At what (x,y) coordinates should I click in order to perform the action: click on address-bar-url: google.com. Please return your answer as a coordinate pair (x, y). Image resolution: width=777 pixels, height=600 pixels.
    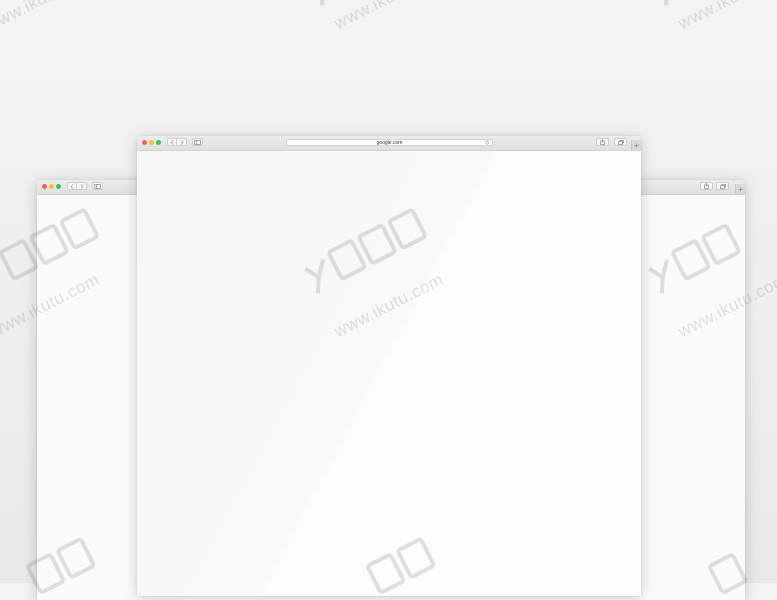
    Looking at the image, I should click on (389, 143).